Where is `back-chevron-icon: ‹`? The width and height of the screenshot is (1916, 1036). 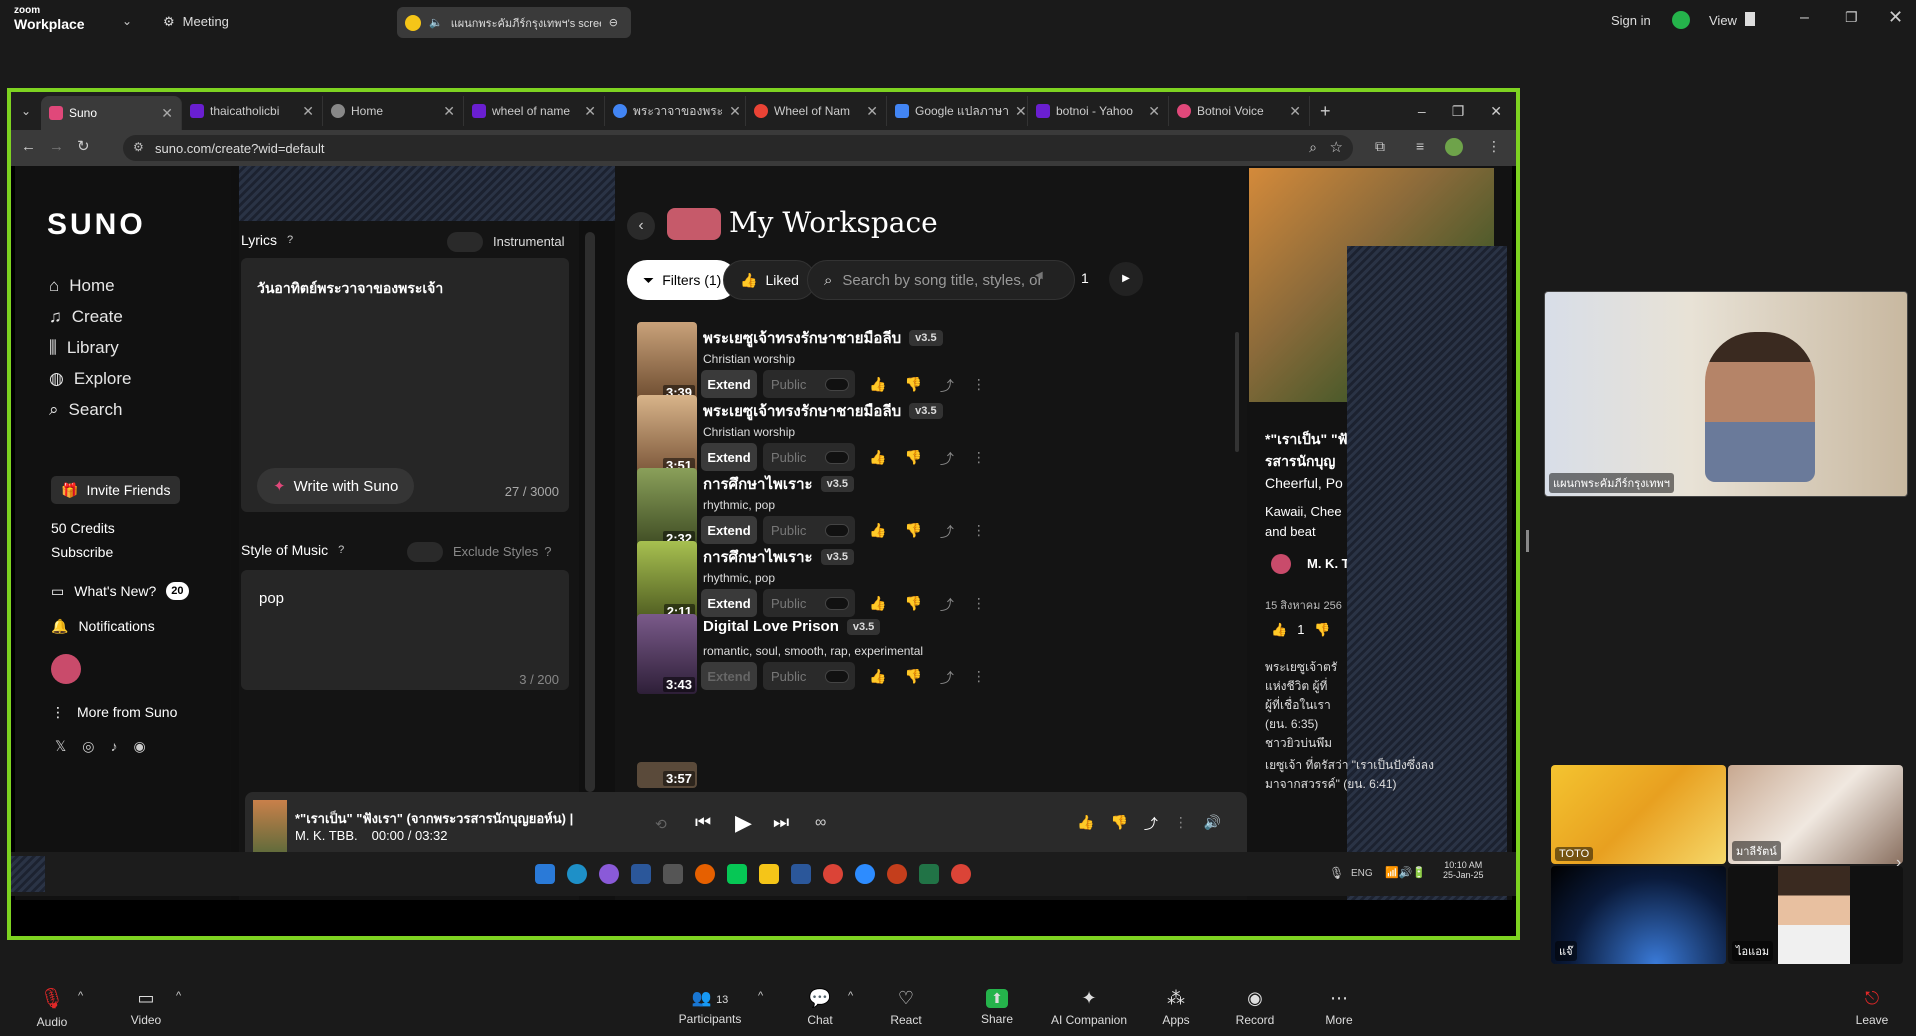 back-chevron-icon: ‹ is located at coordinates (641, 226).